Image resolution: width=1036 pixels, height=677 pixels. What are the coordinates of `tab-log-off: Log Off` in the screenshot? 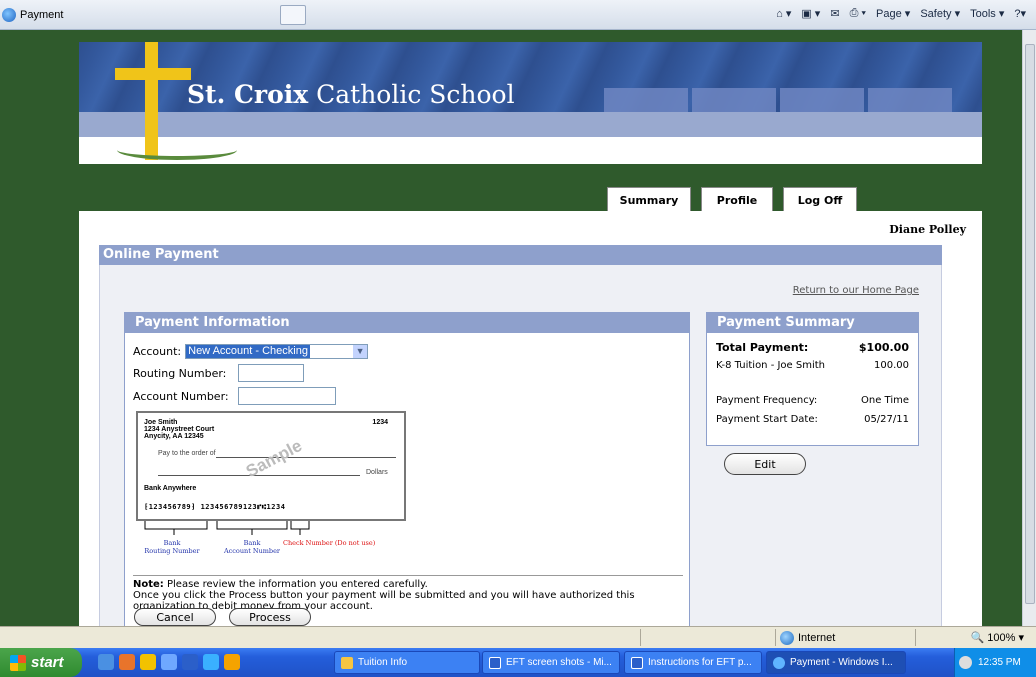 It's located at (820, 200).